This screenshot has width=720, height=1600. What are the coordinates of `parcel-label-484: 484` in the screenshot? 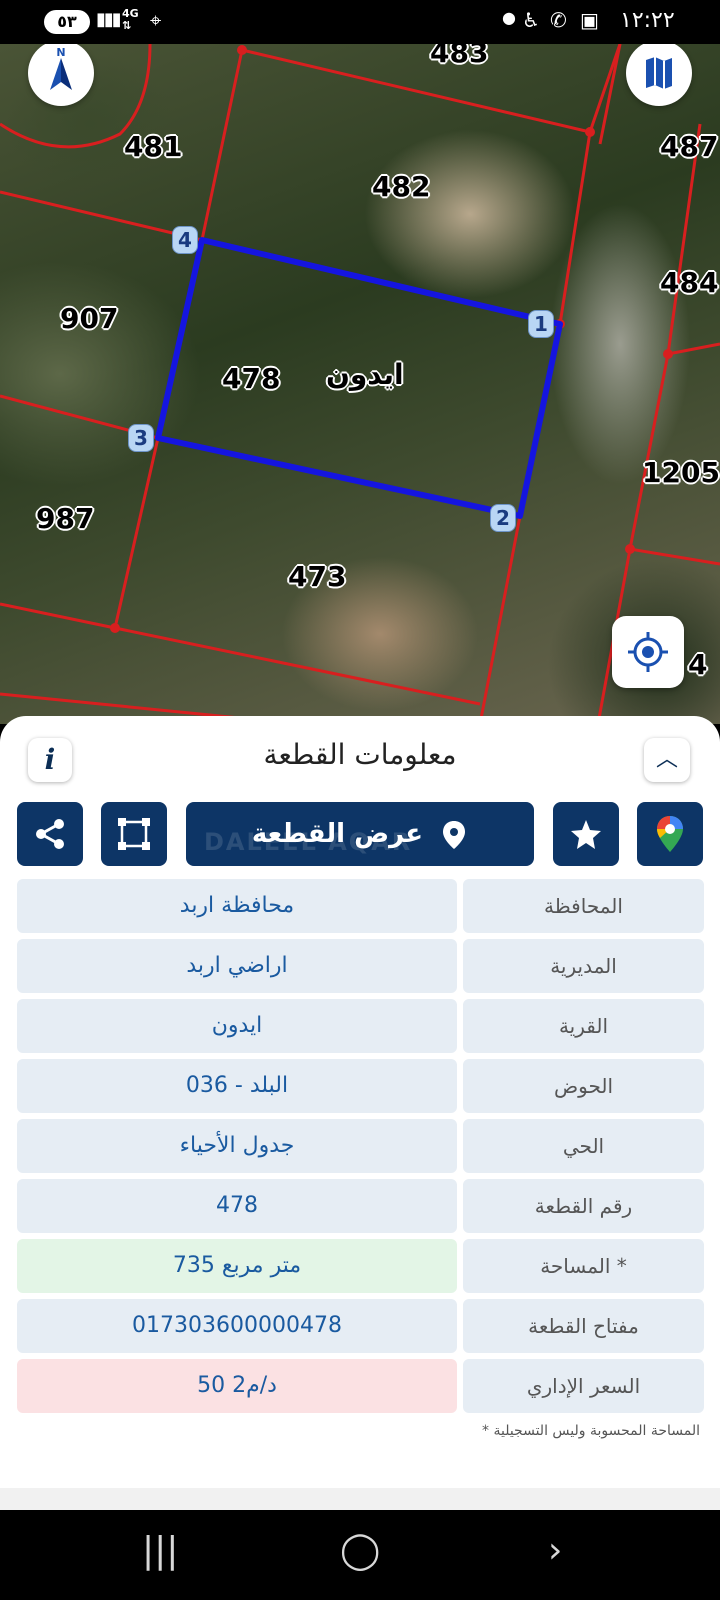 It's located at (689, 282).